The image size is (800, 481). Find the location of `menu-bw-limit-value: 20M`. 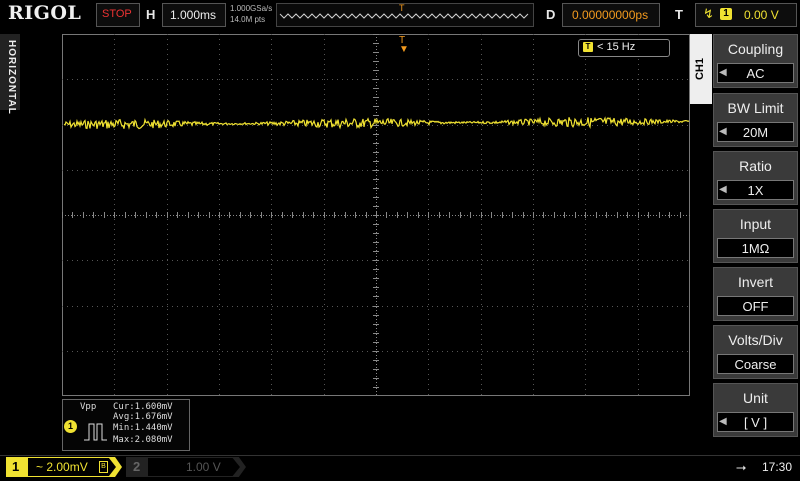

menu-bw-limit-value: 20M is located at coordinates (755, 132).